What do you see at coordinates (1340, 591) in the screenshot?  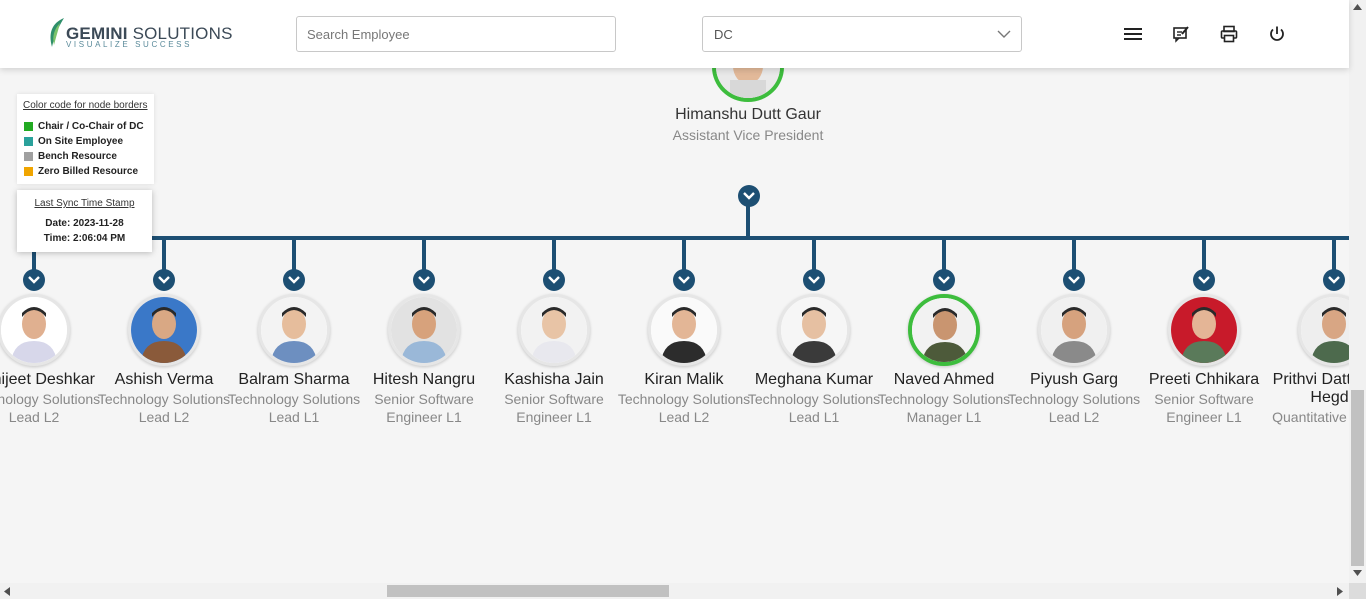 I see `scroll-right-icon` at bounding box center [1340, 591].